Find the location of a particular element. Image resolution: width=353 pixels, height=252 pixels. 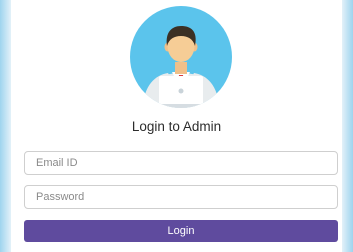

login-title: Login to Admin is located at coordinates (176, 126).